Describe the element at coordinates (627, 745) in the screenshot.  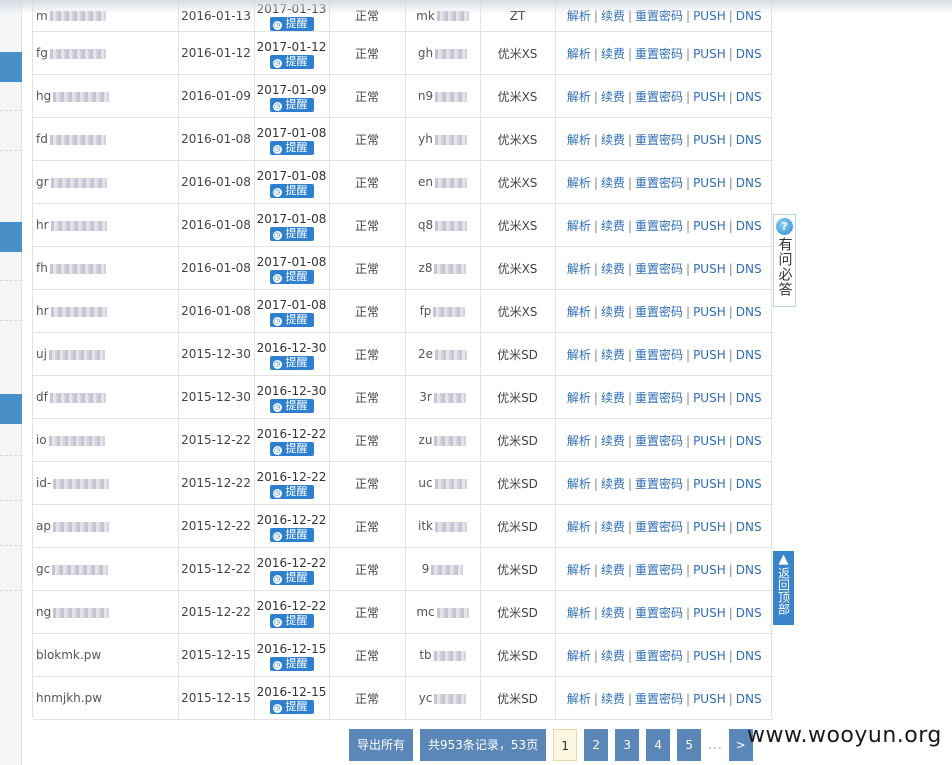
I see `page-3-button: 3` at that location.